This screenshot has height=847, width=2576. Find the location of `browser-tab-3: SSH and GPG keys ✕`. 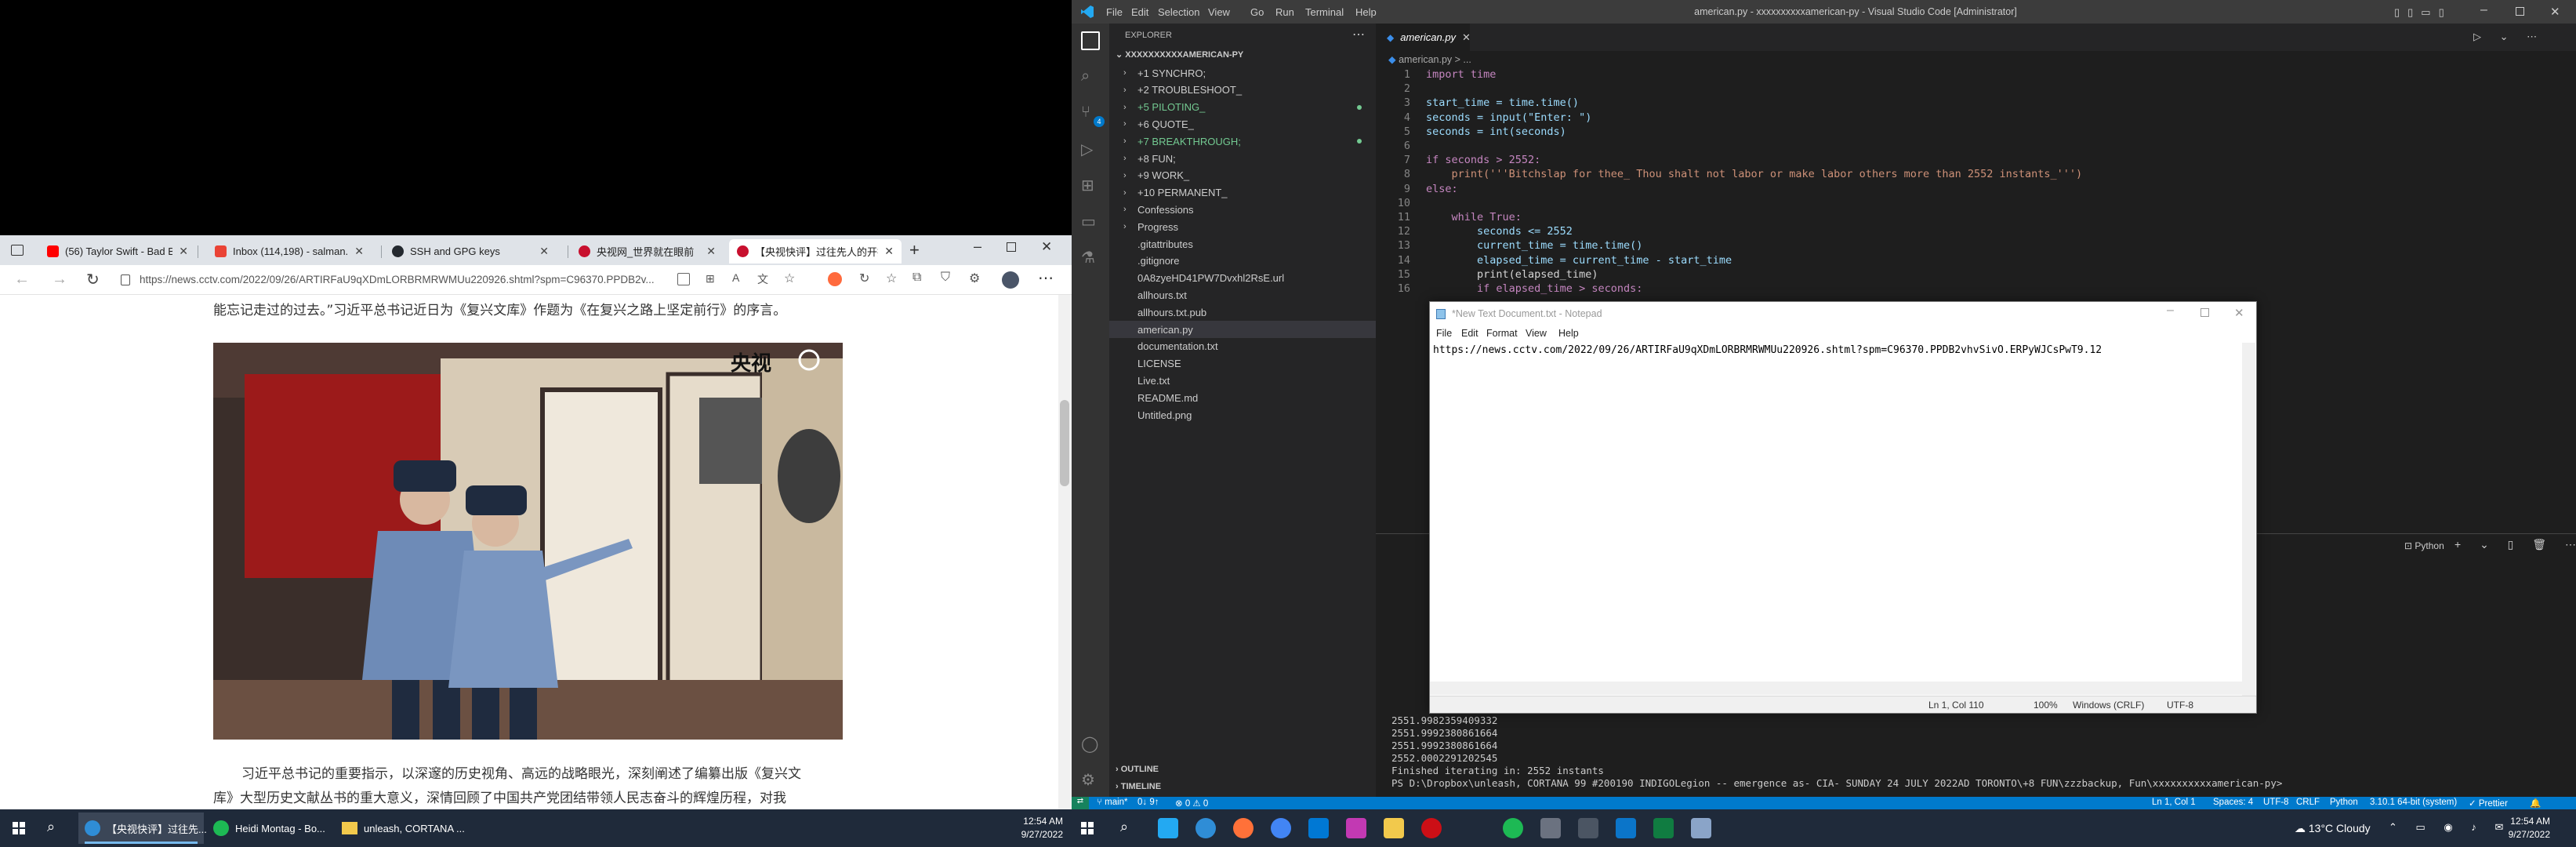

browser-tab-3: SSH and GPG keys ✕ is located at coordinates (470, 251).